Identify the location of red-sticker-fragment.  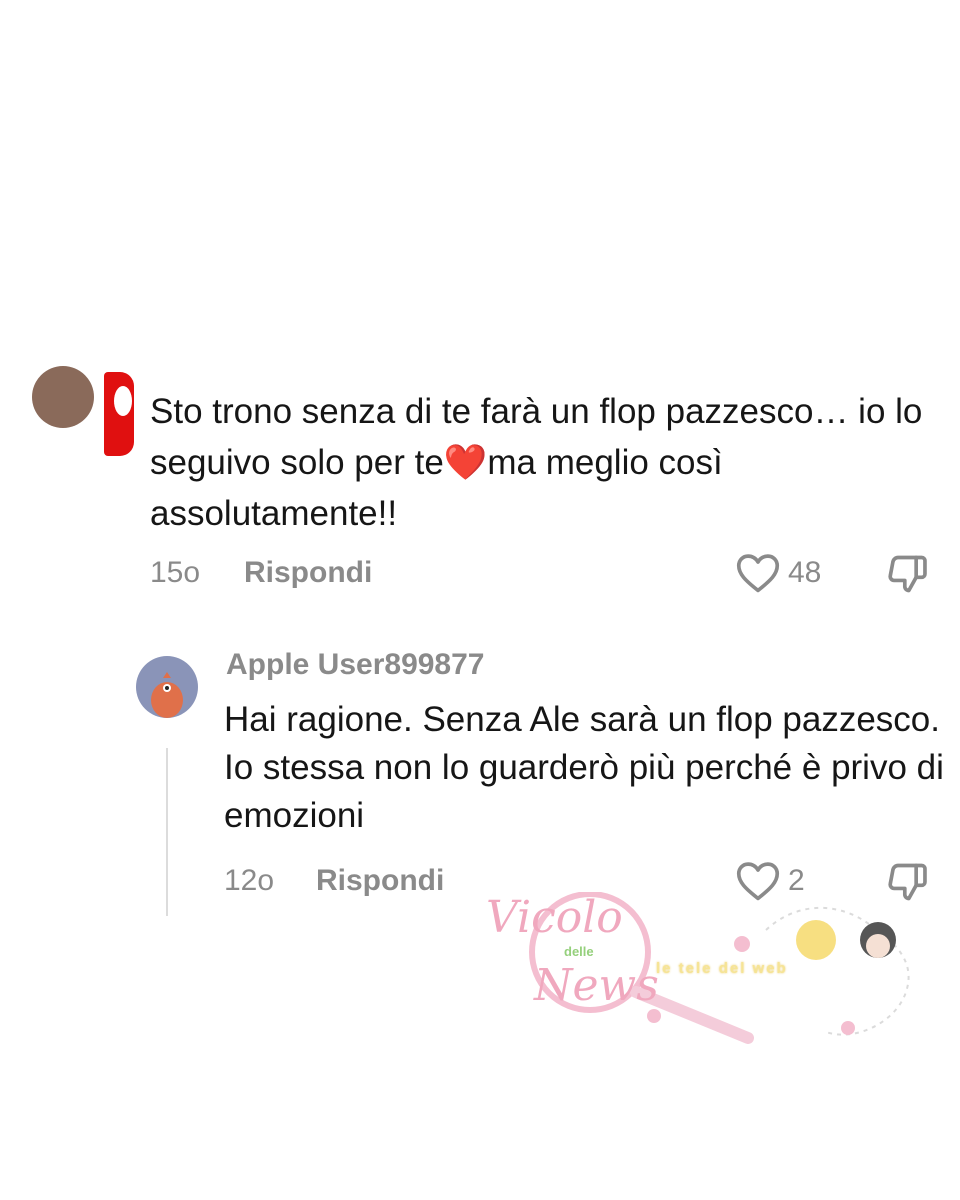
(119, 414).